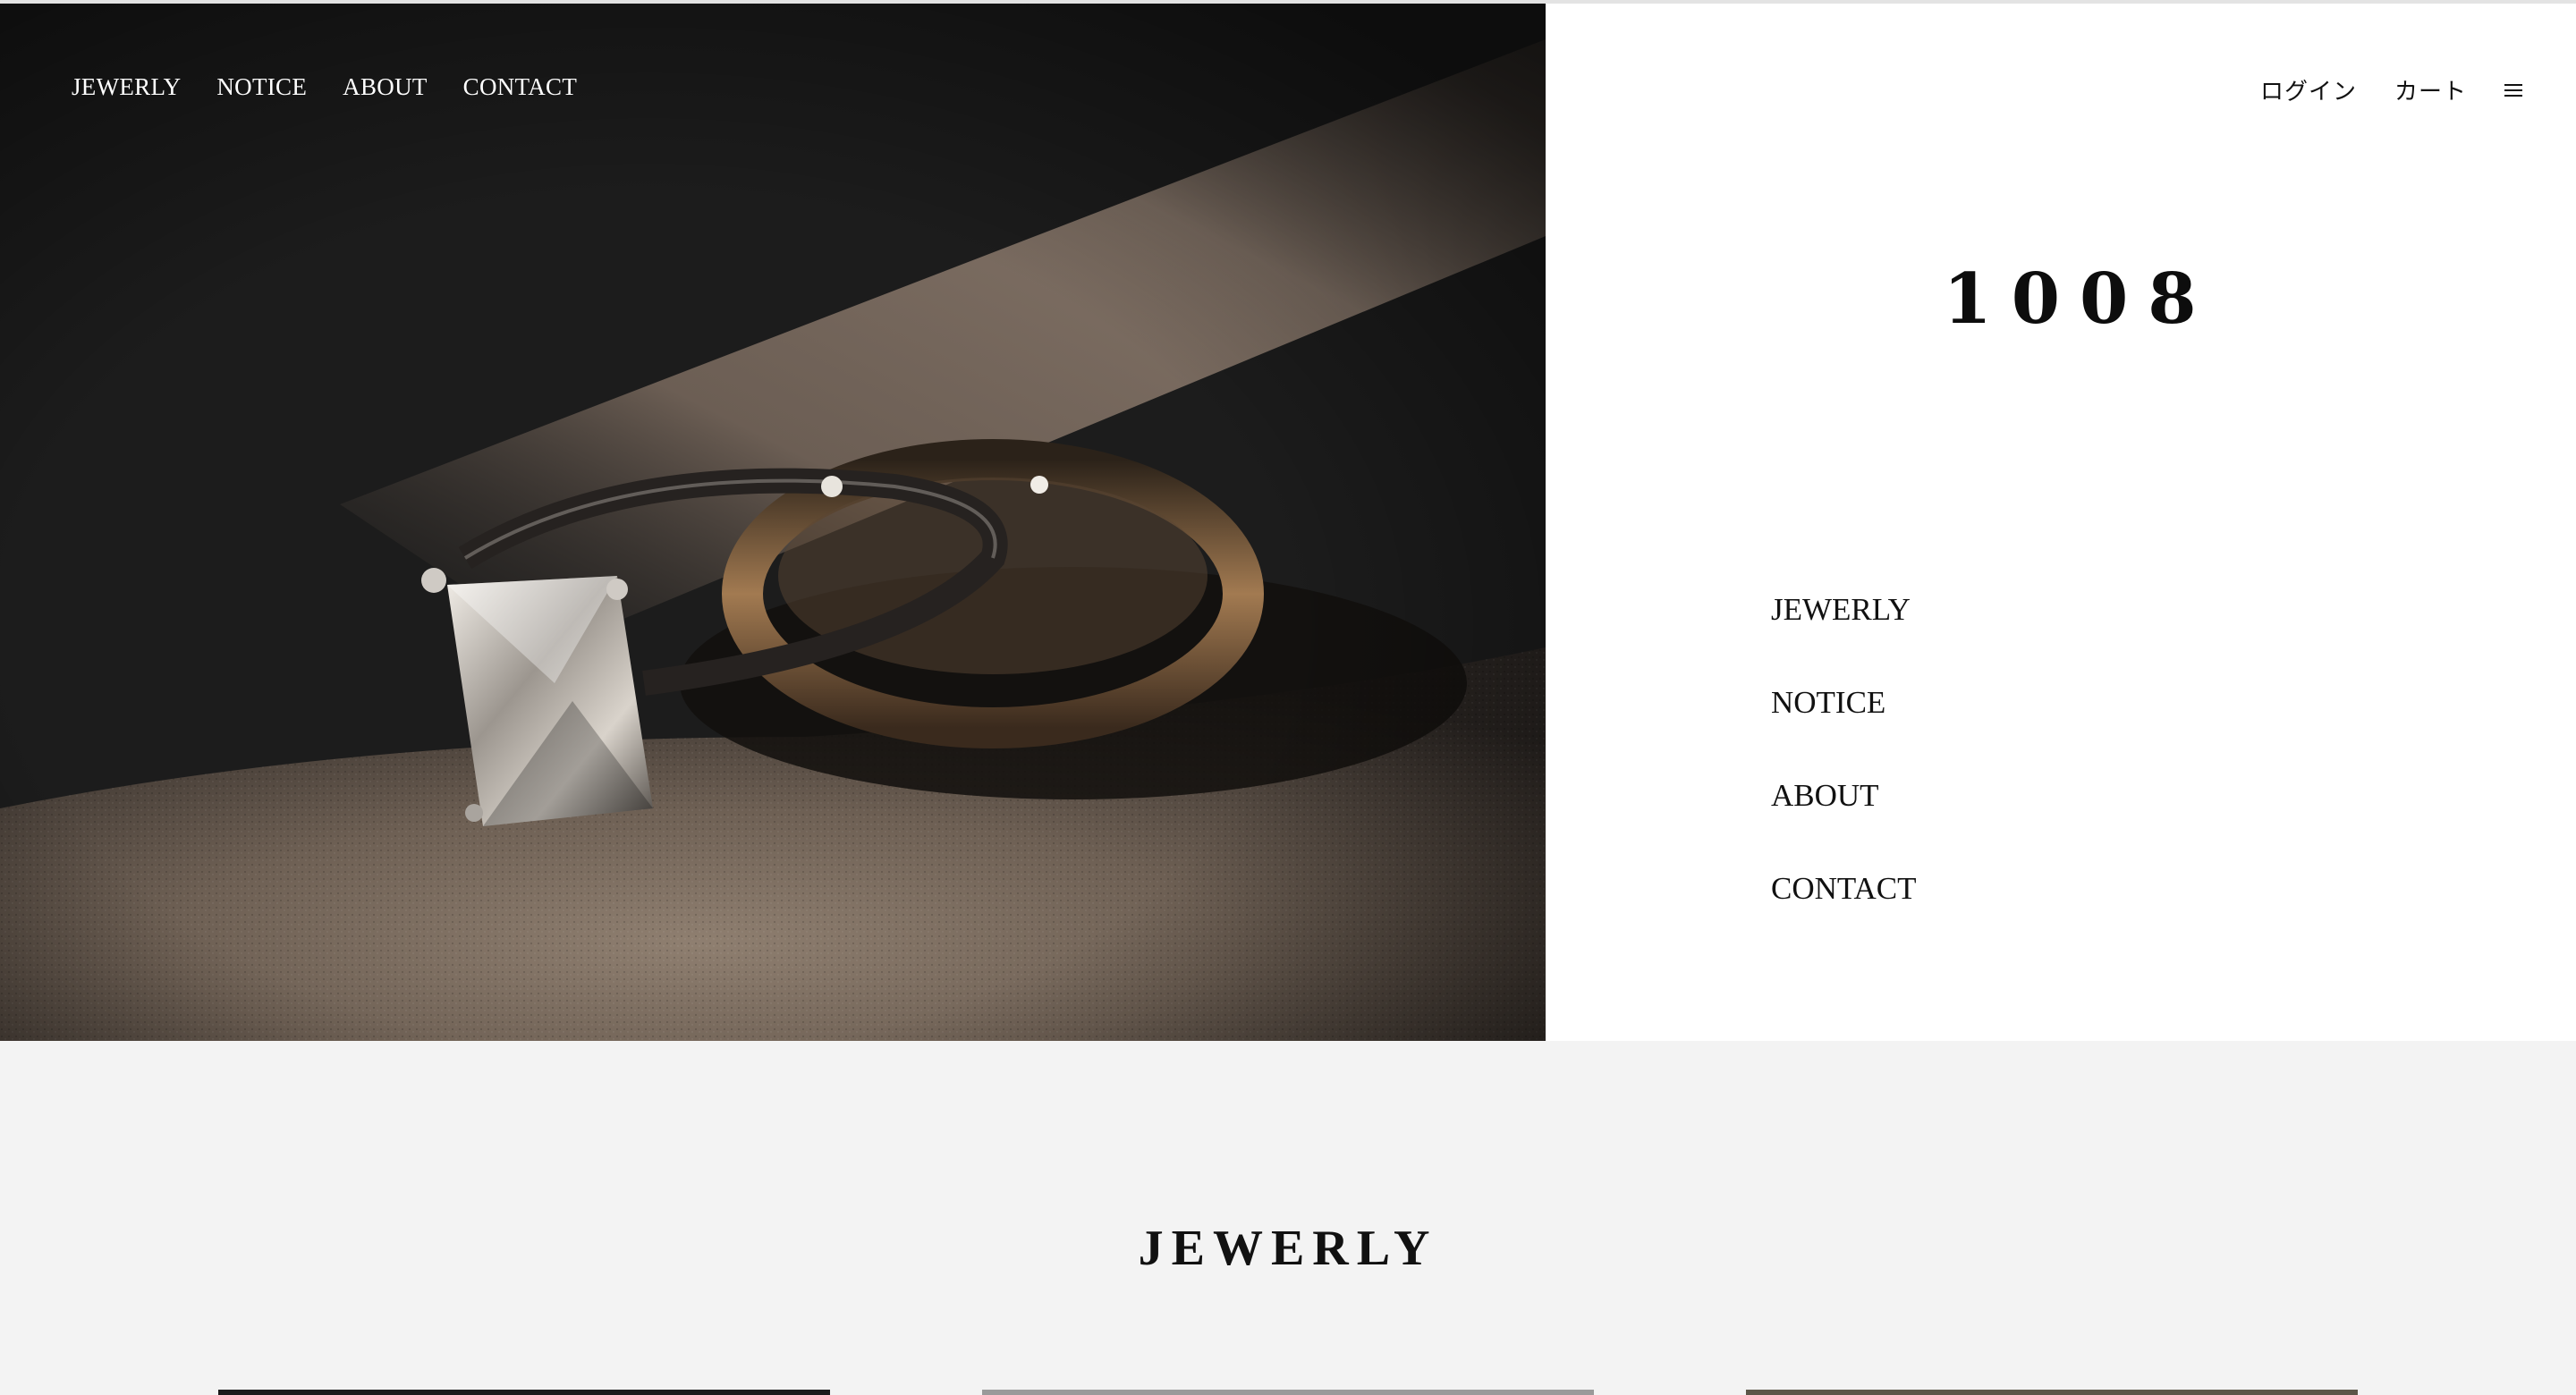  I want to click on panel-nav: JEWERLY NOTICE ABOUT CONTACT, so click(1843, 749).